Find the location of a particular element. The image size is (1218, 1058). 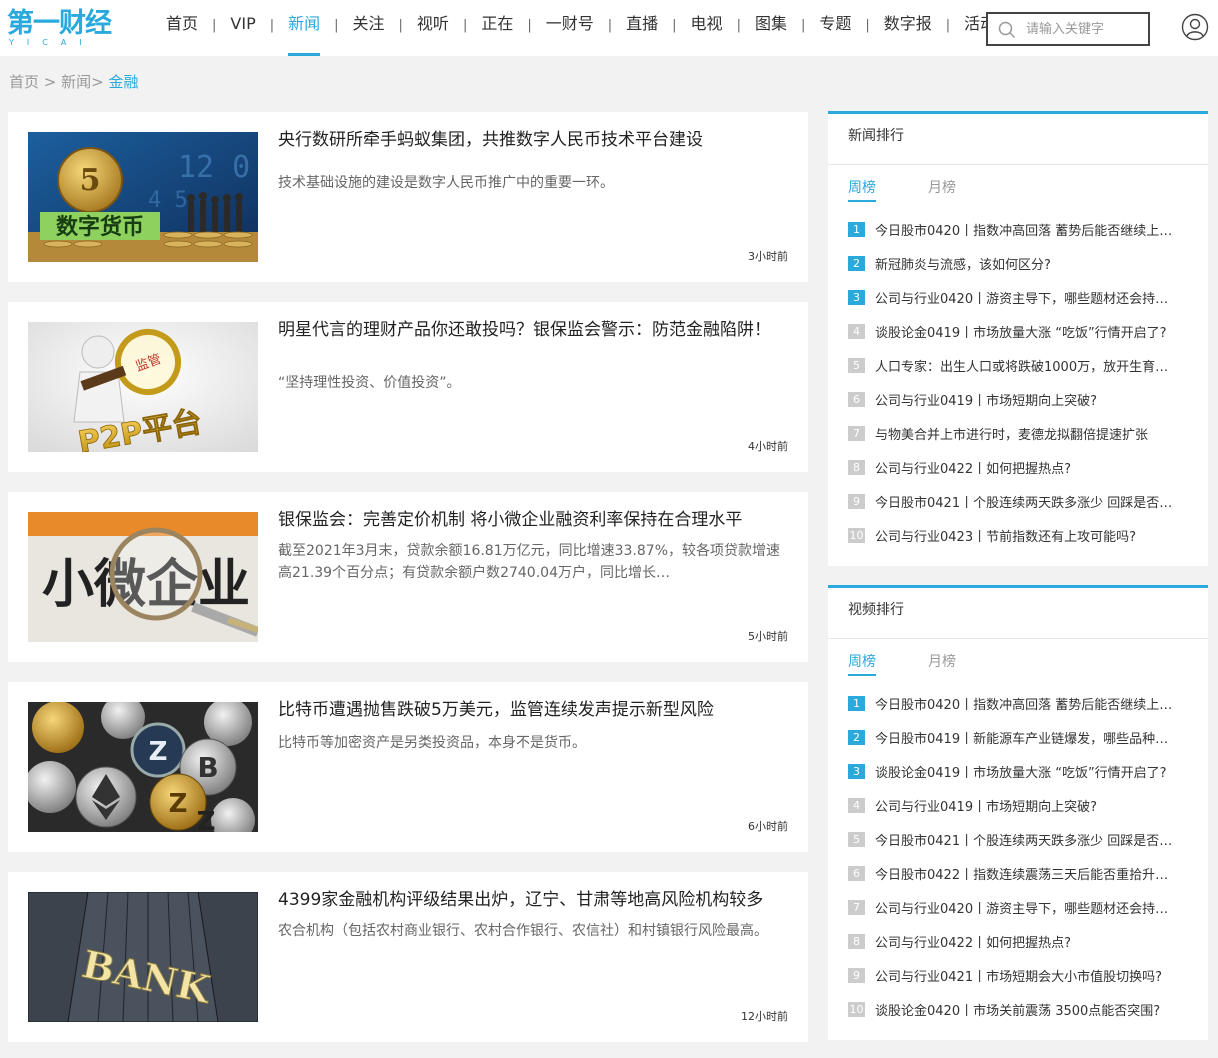

rank-item: 10 公司与行业0423丨节前指数还有上攻可能吗? is located at coordinates (1018, 535).